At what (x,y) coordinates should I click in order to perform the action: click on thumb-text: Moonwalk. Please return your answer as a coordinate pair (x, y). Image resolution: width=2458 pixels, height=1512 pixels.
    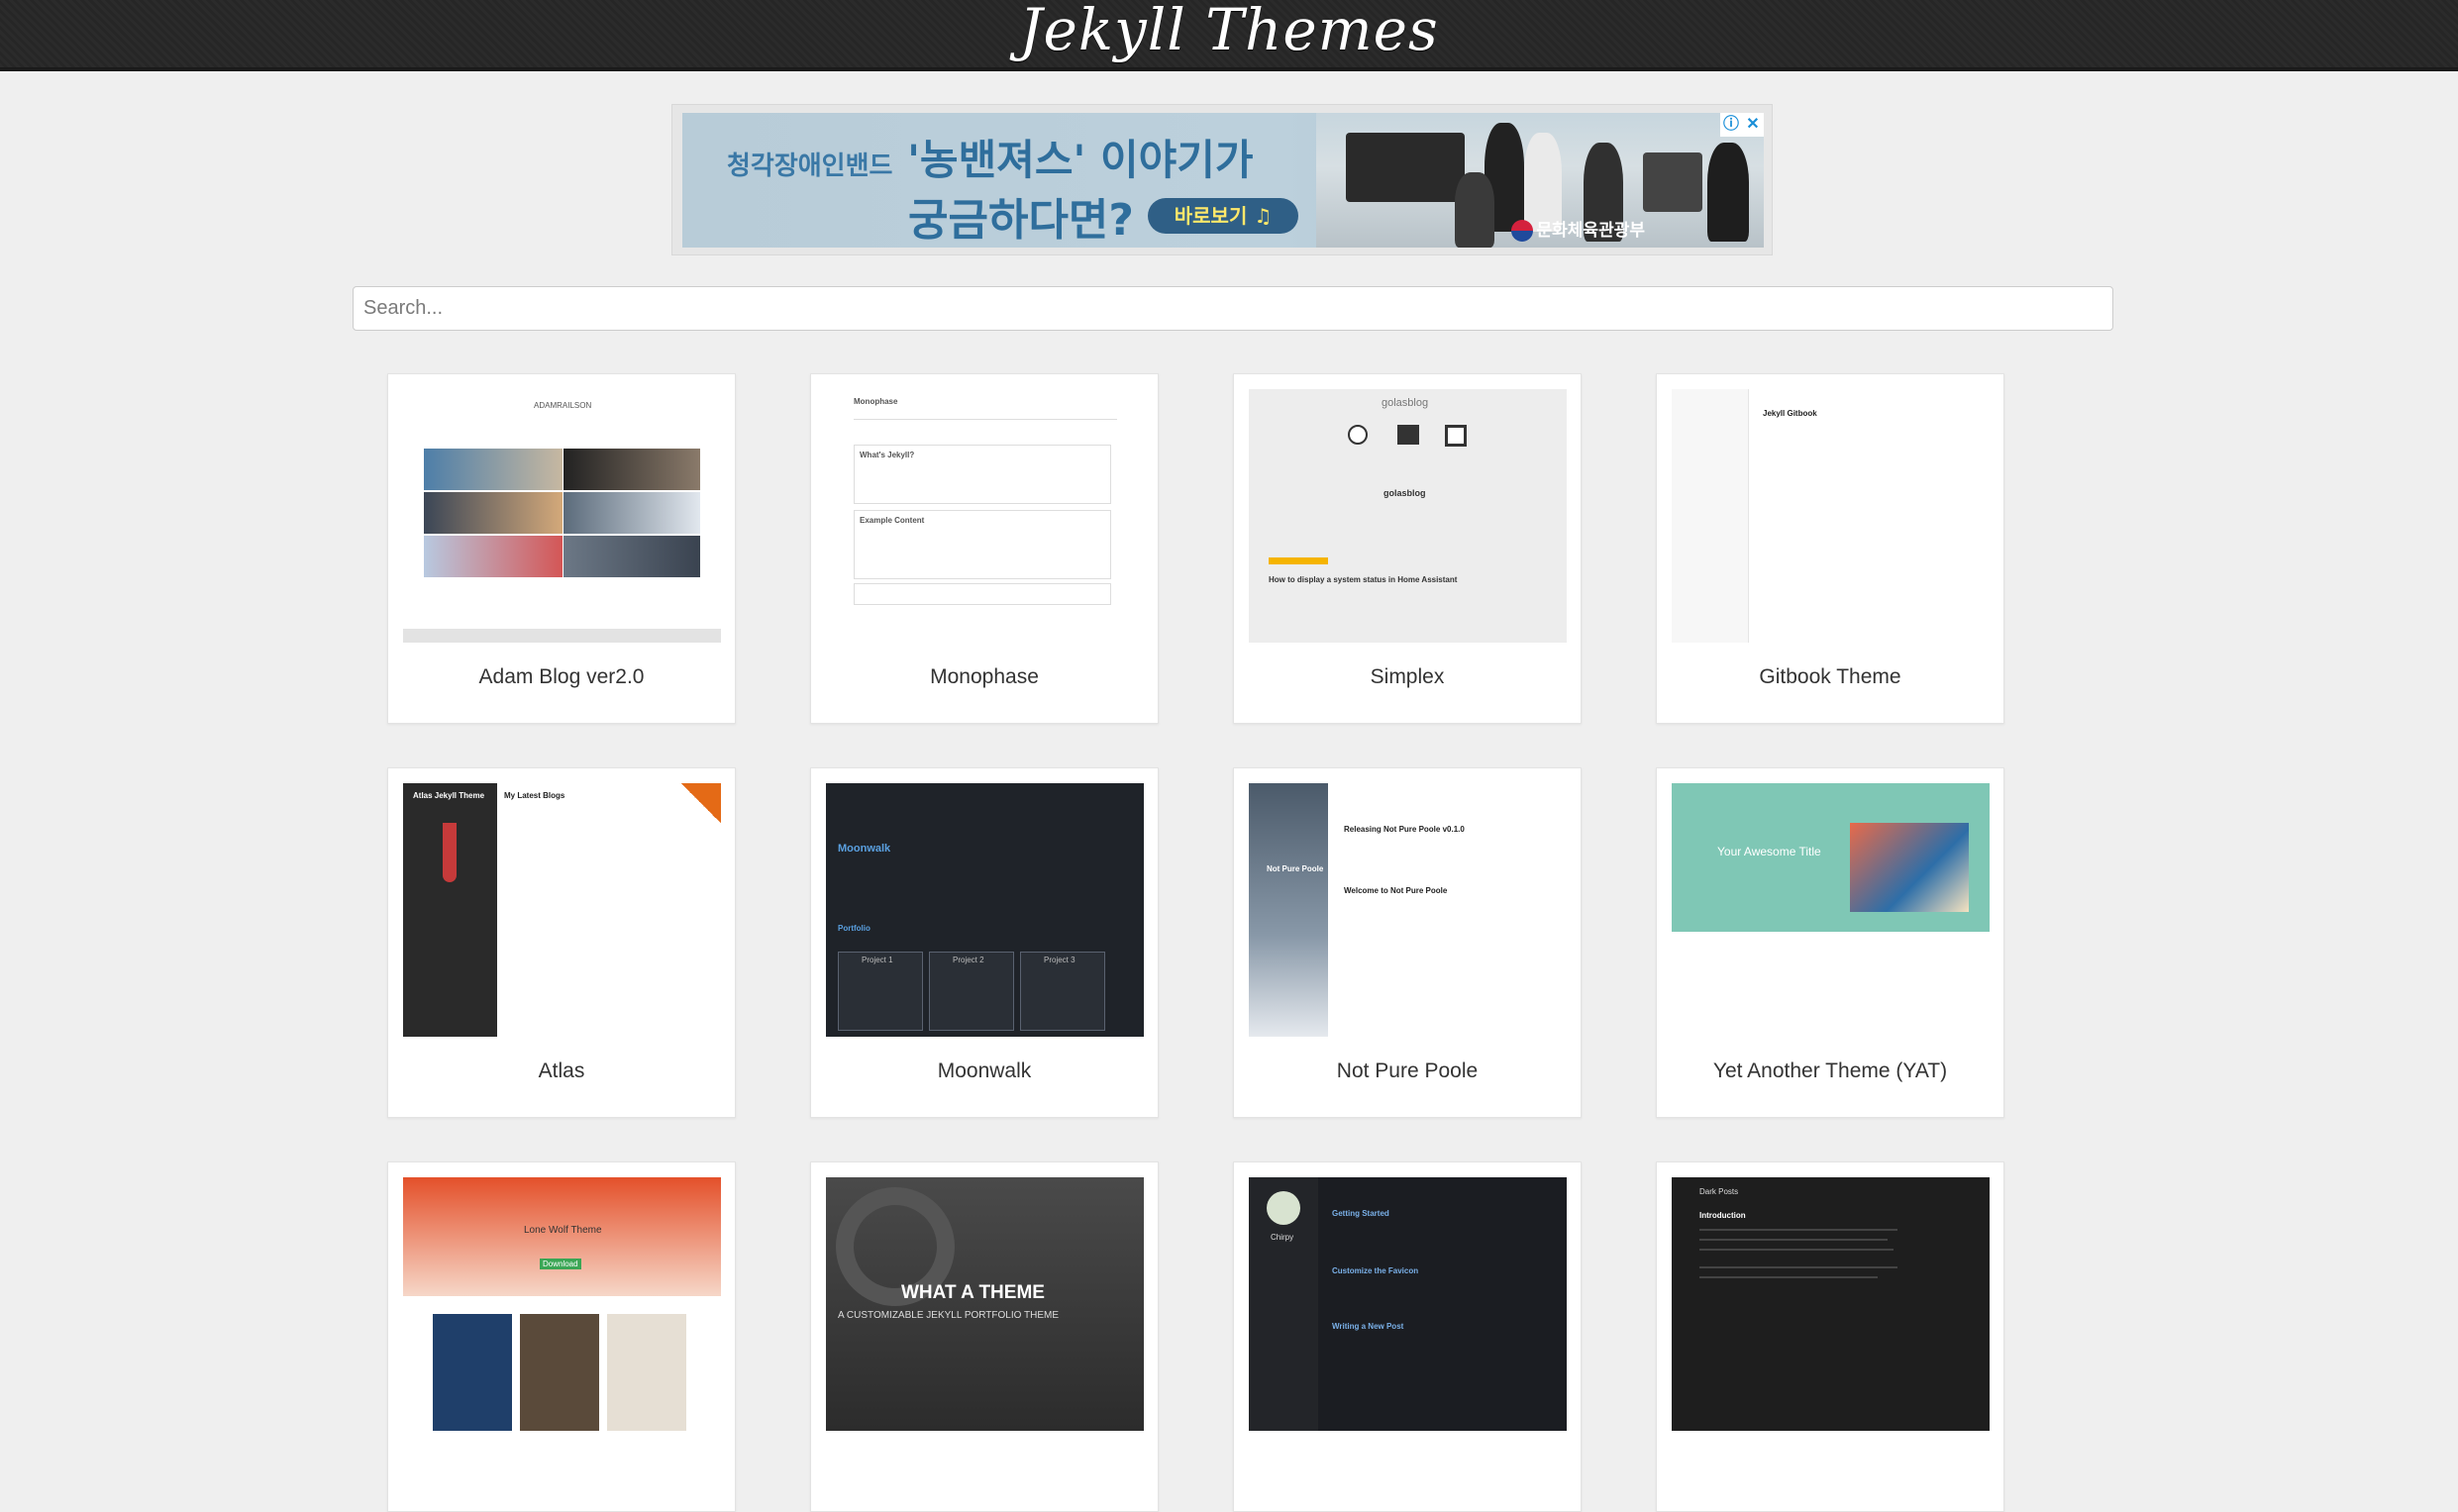
    Looking at the image, I should click on (864, 849).